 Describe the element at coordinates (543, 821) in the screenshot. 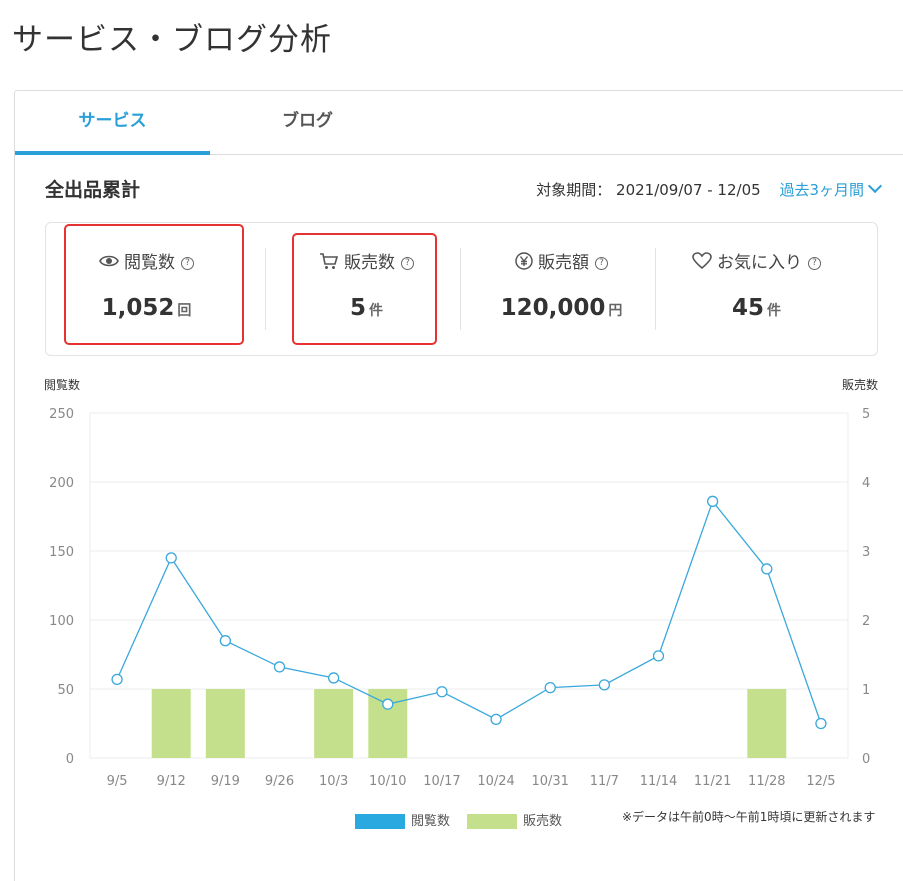

I see `legend-label-sales: 販売数` at that location.